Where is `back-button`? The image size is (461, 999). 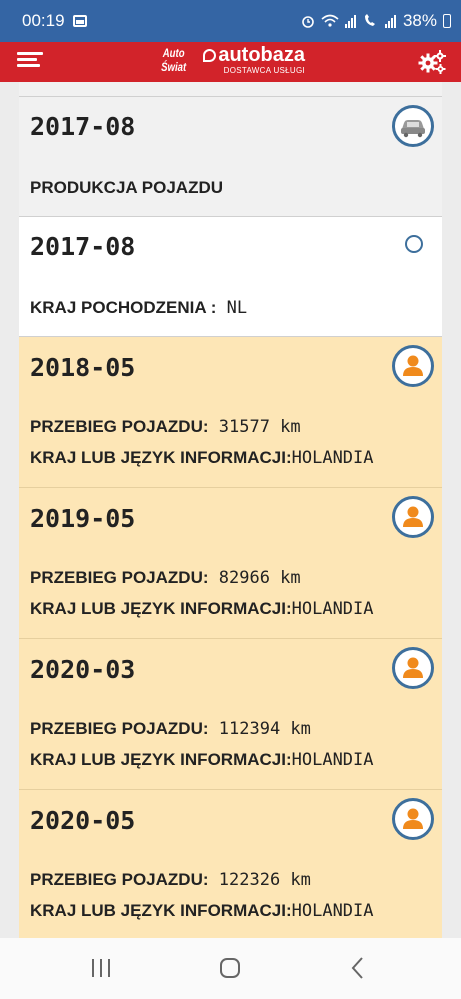
back-button is located at coordinates (358, 968).